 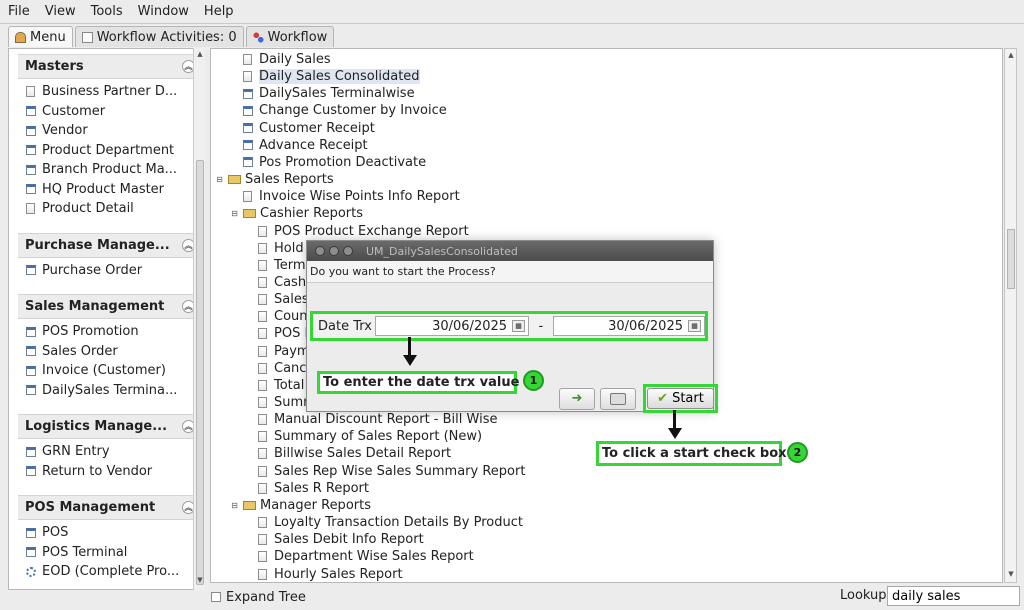 What do you see at coordinates (107, 307) in the screenshot?
I see `sidebar-section-header: Sales Management ︽` at bounding box center [107, 307].